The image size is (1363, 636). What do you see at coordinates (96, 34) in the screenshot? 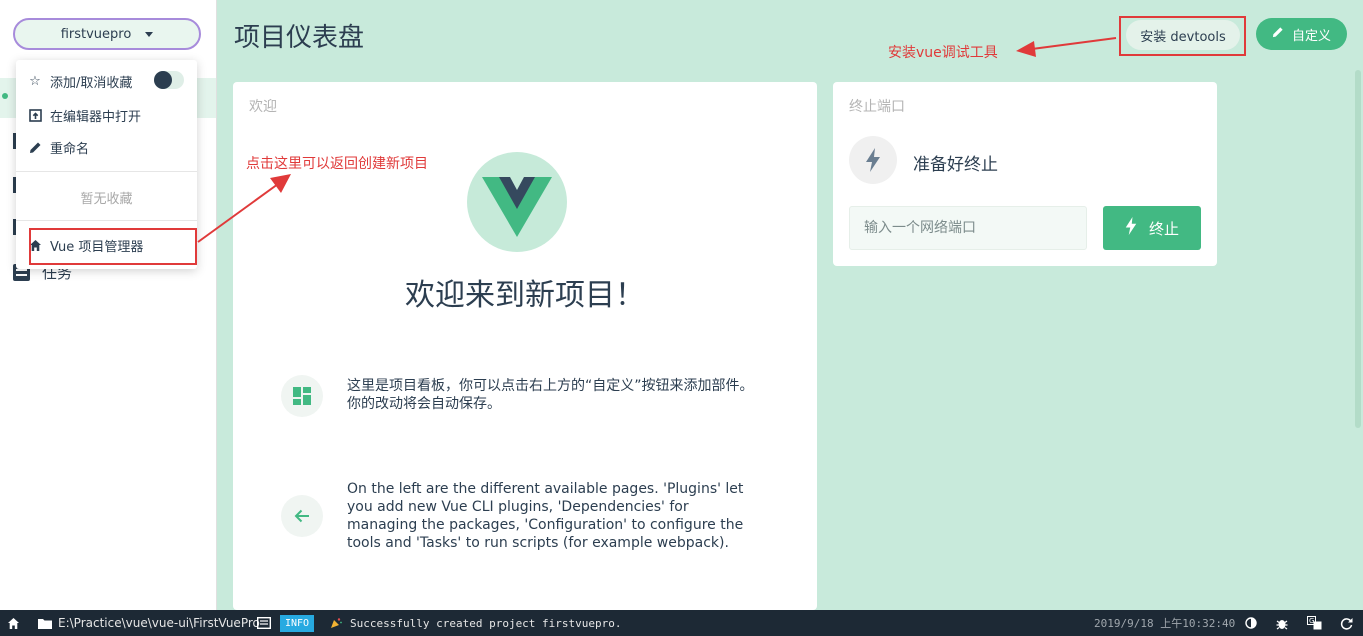
I see `project-name: firstvuepro` at bounding box center [96, 34].